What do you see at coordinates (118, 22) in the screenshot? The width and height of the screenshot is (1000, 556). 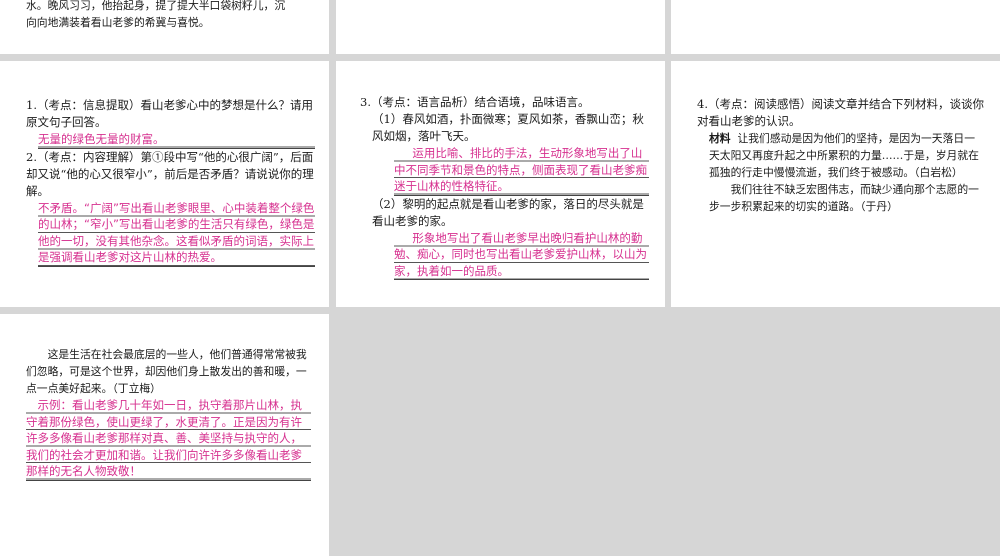 I see `passage-line-2: 向向地满装着看山老爹的希冀与喜悦。` at bounding box center [118, 22].